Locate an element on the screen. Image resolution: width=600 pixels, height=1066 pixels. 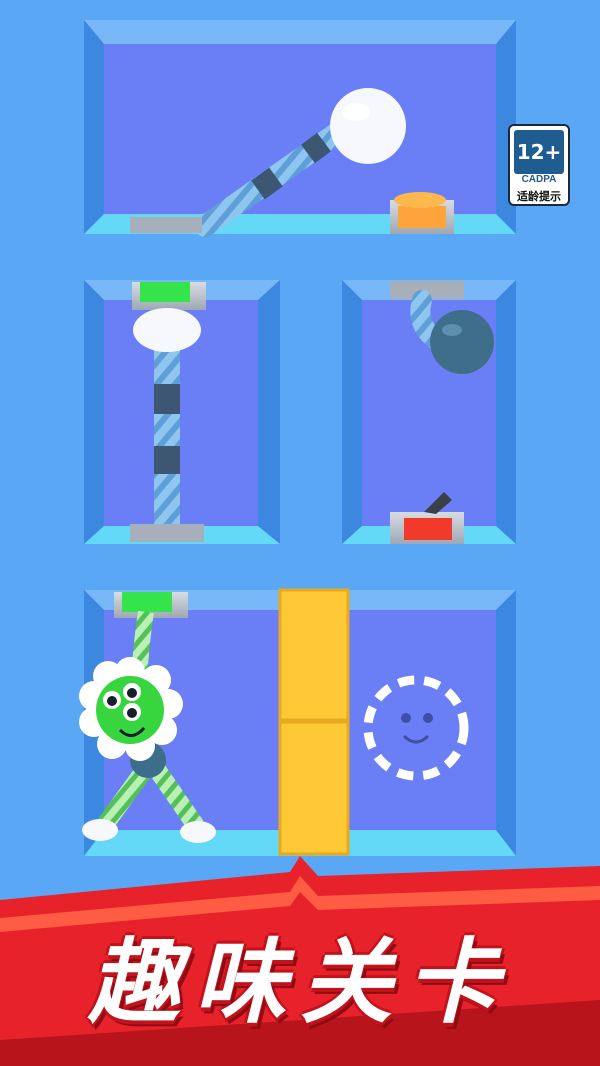
age-rating-org: CADPA is located at coordinates (539, 179).